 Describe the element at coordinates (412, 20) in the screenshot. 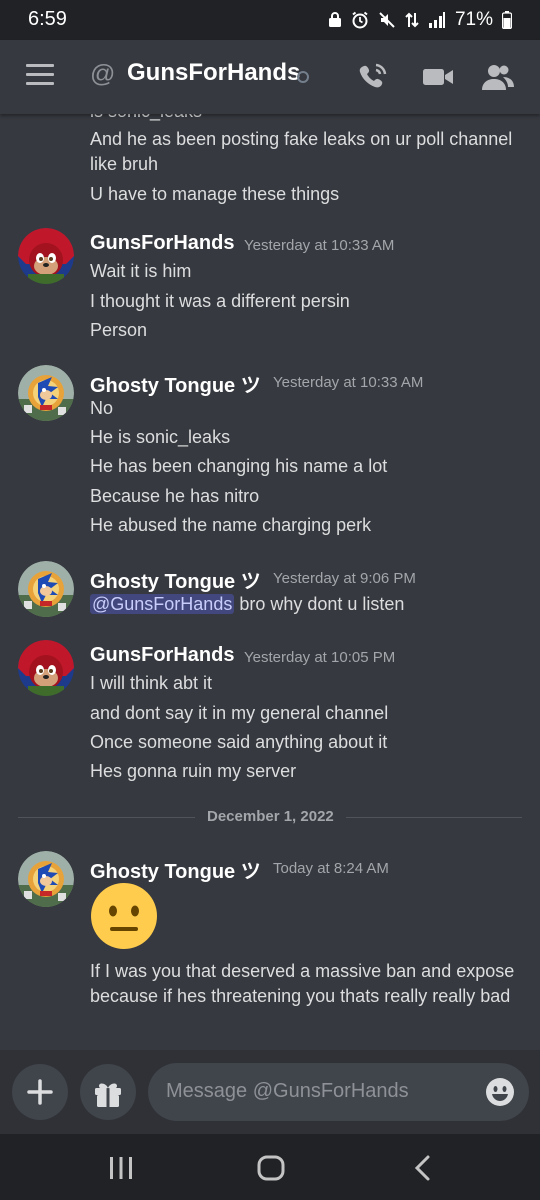

I see `data-transfer-icon` at that location.